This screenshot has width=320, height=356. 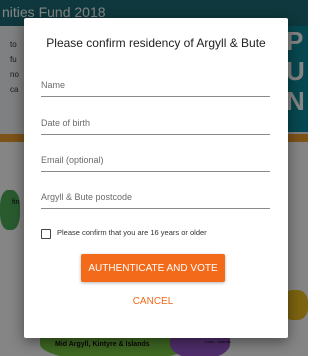 I want to click on postcode-field, so click(x=155, y=197).